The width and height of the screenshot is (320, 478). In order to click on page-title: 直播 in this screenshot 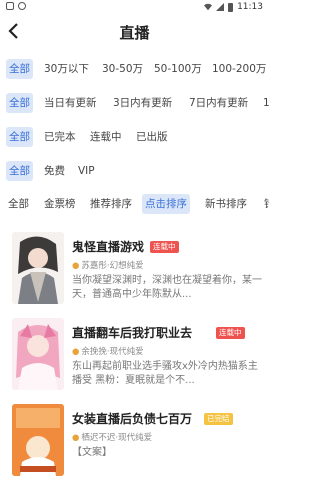, I will do `click(134, 33)`.